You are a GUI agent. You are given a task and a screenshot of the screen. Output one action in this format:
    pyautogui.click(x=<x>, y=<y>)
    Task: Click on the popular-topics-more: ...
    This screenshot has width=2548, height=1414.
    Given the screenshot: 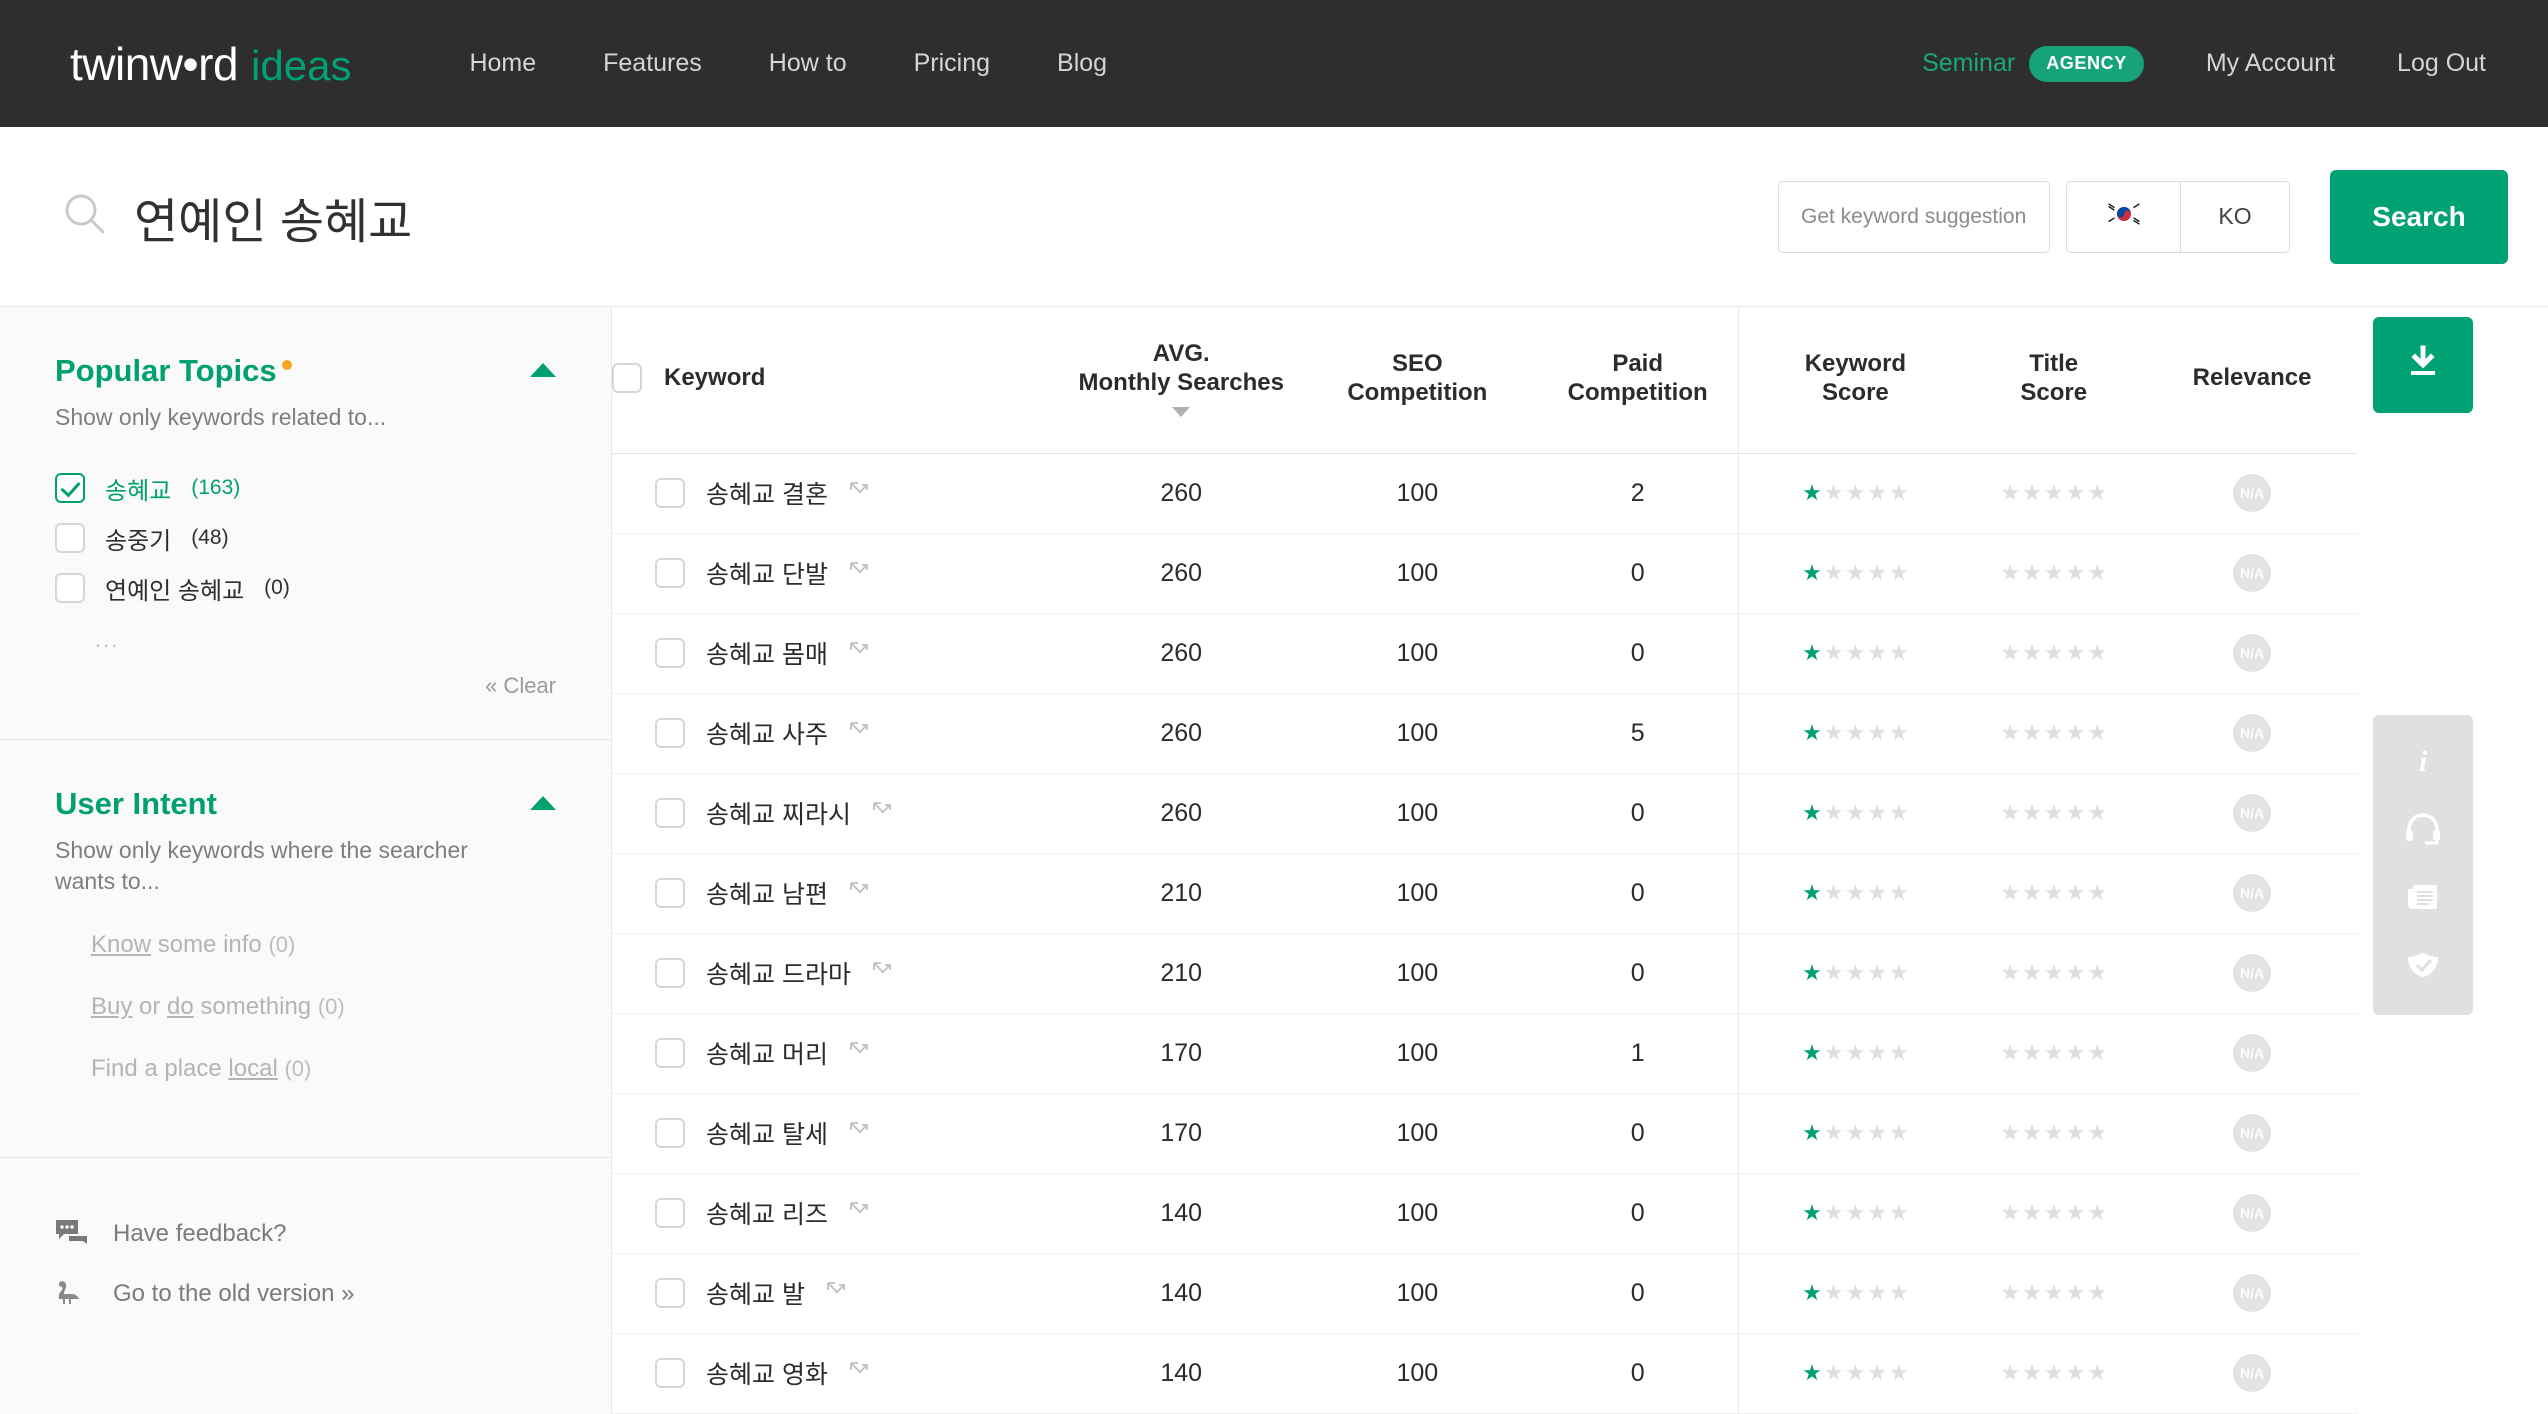 What is the action you would take?
    pyautogui.click(x=305, y=633)
    